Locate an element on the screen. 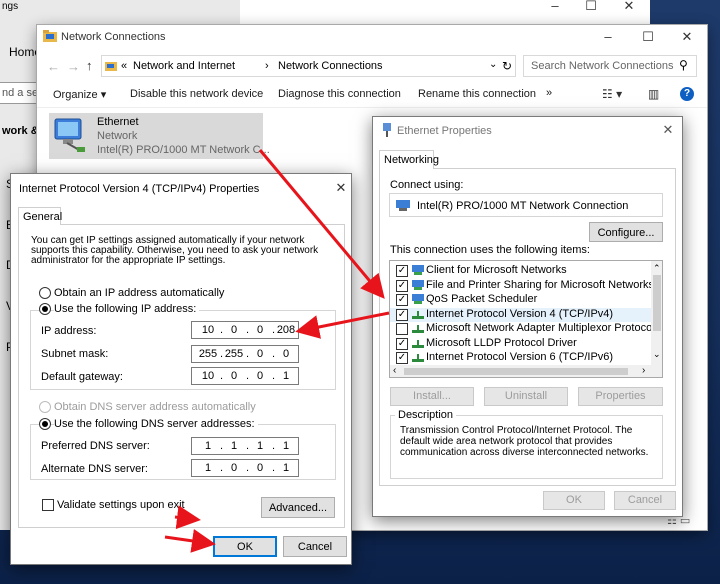 This screenshot has height=584, width=720. arrow-adapter-to-properties is located at coordinates (321, 224).